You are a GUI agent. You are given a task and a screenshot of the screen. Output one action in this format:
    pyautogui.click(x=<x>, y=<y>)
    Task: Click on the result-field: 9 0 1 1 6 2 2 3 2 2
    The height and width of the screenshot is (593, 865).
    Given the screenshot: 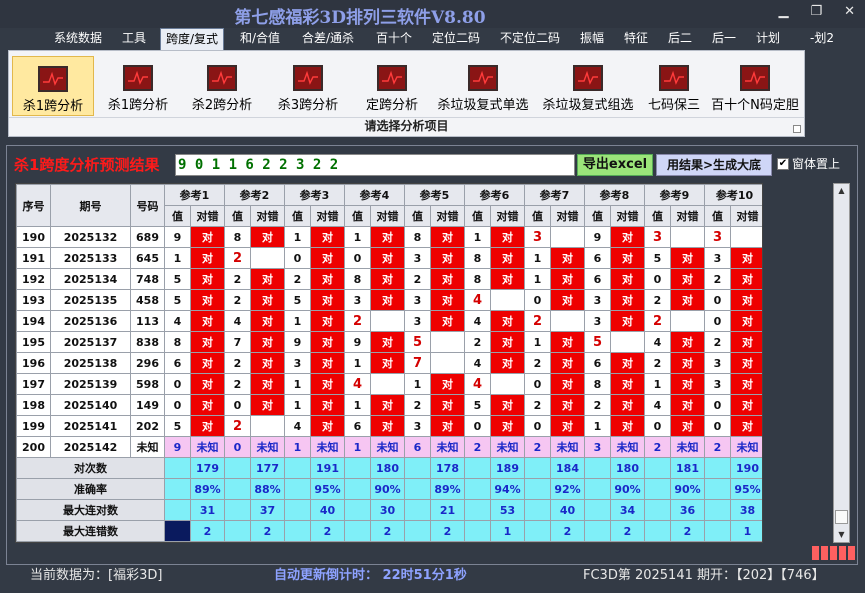 What is the action you would take?
    pyautogui.click(x=375, y=165)
    